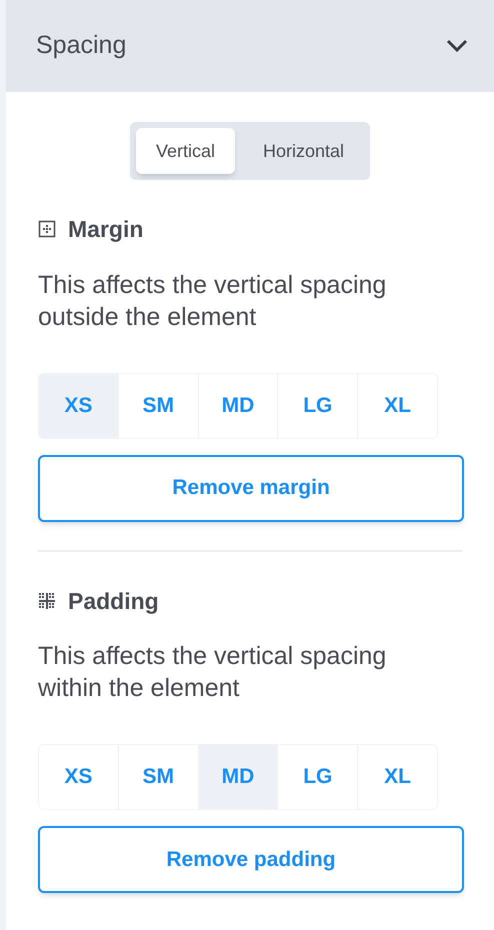 The width and height of the screenshot is (494, 930). Describe the element at coordinates (213, 672) in the screenshot. I see `section-description: This affects the vertical spacing within the element` at that location.